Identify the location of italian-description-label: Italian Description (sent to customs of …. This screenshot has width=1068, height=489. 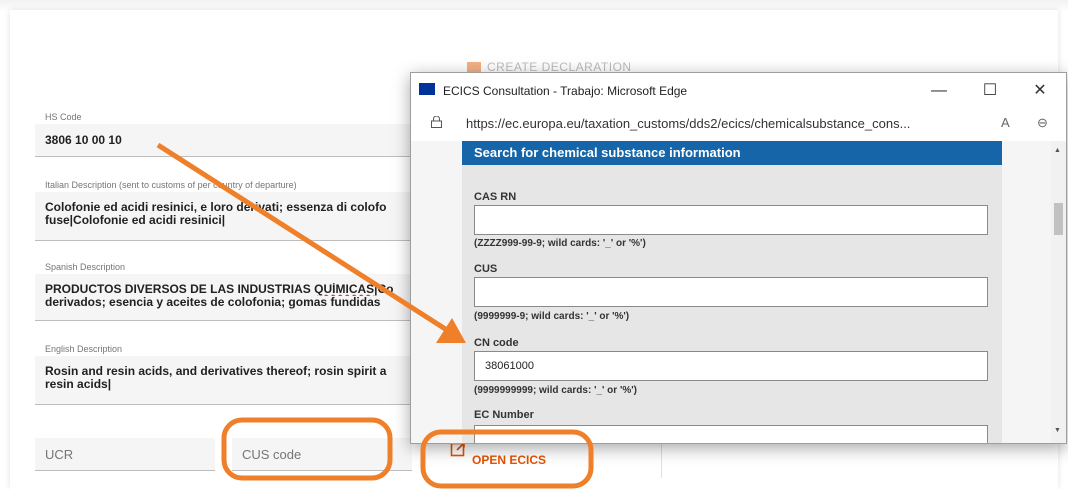
(171, 185).